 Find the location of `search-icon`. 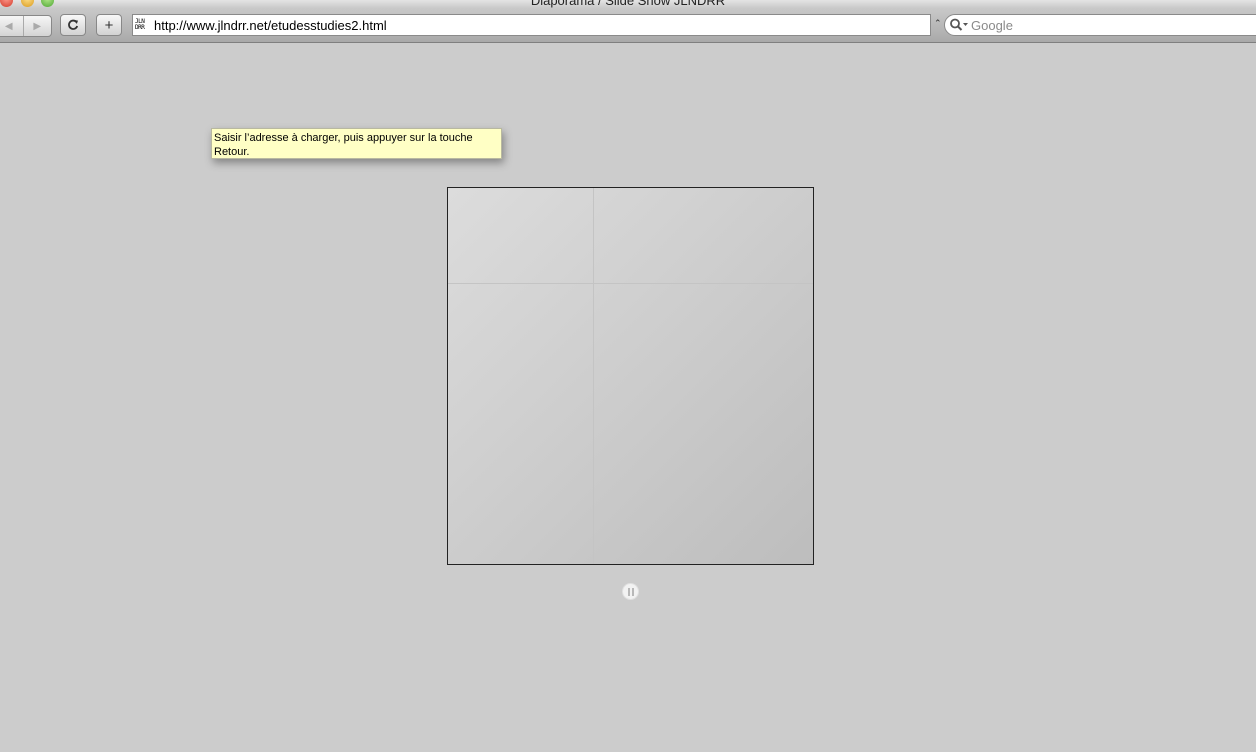

search-icon is located at coordinates (960, 25).